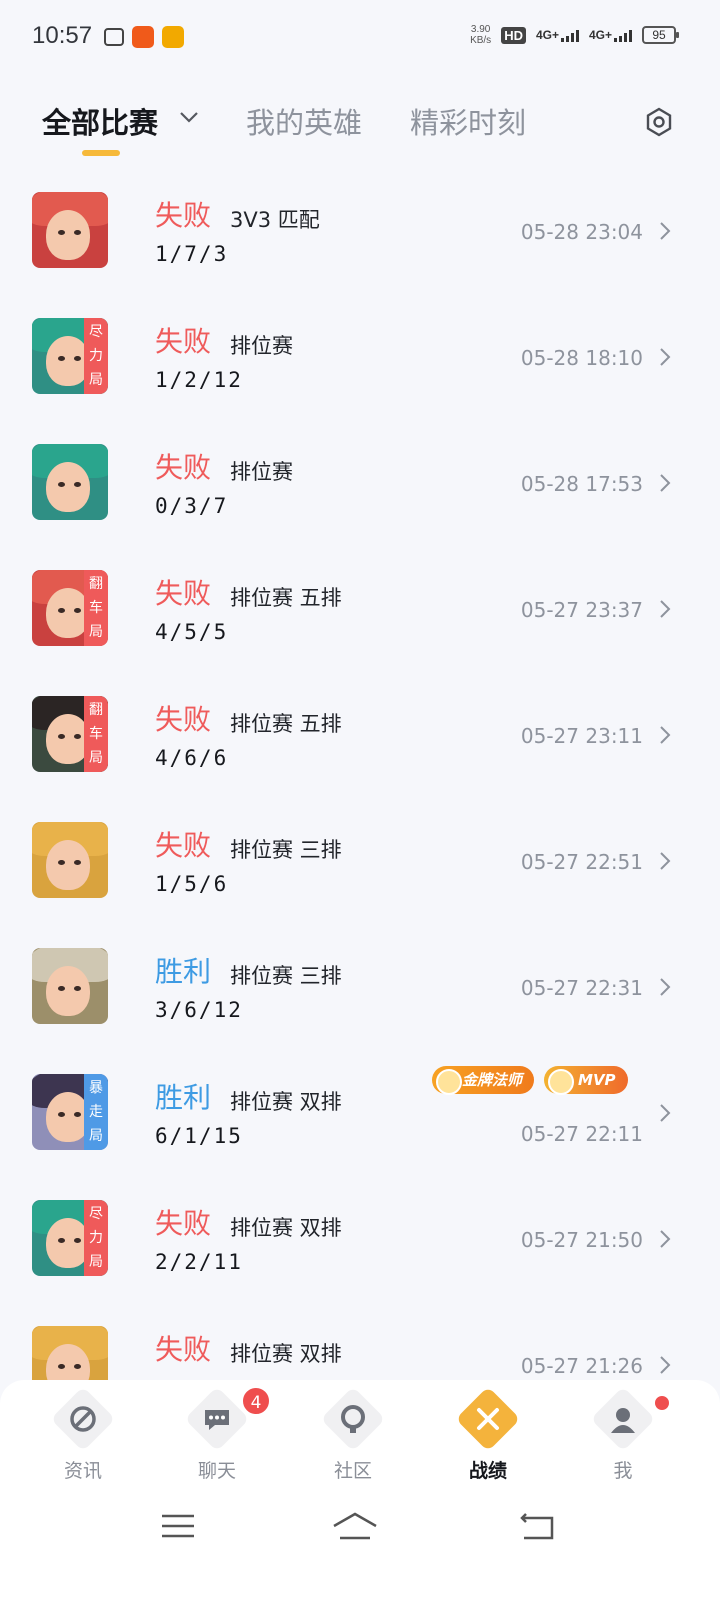 The height and width of the screenshot is (1600, 720). What do you see at coordinates (481, 35) in the screenshot?
I see `network-speed: 3.90 KB/s` at bounding box center [481, 35].